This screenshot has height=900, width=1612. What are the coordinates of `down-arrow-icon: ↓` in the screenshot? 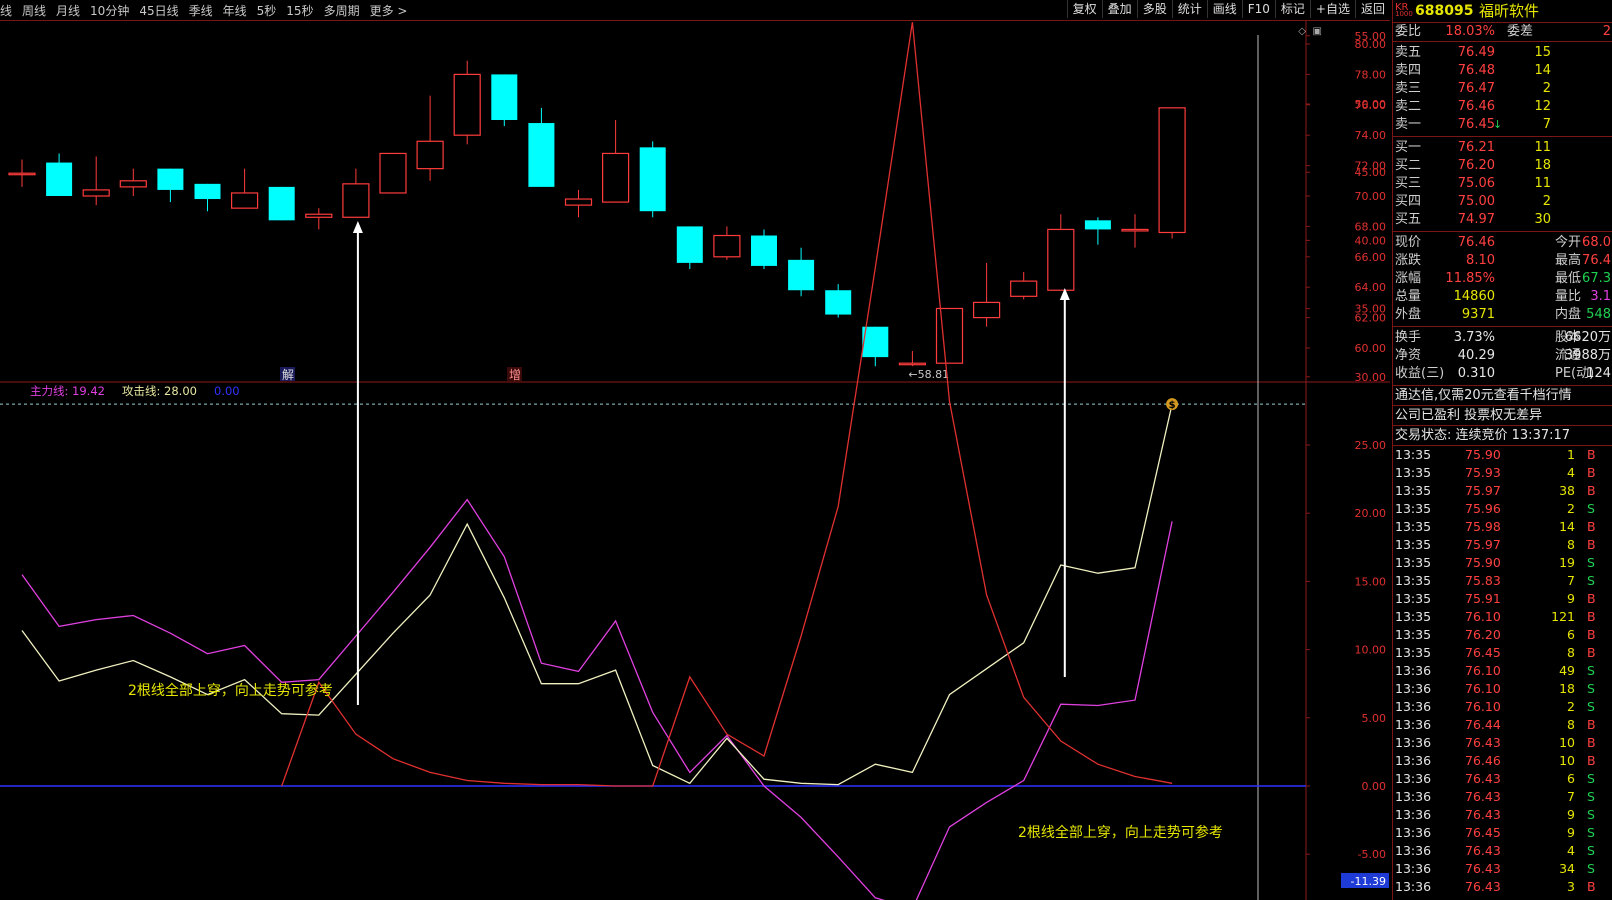 It's located at (1498, 124).